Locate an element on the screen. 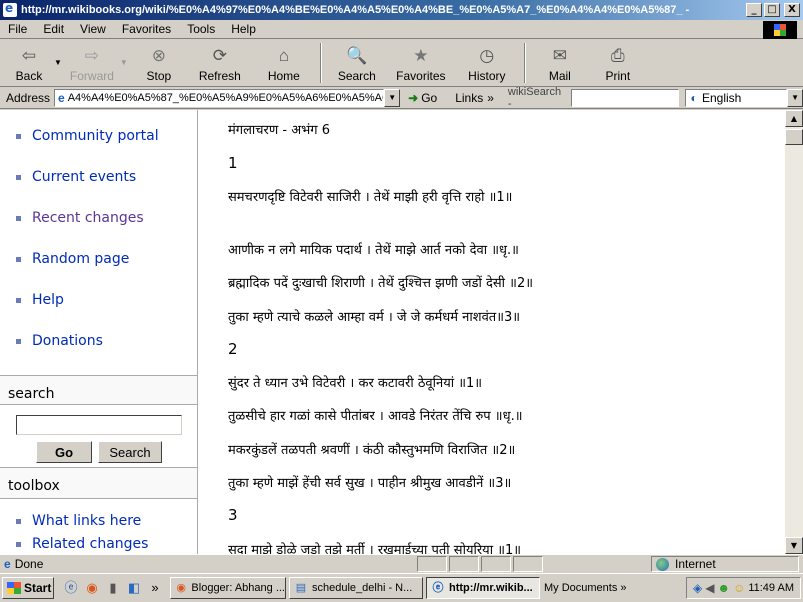 This screenshot has height=602, width=803. tray-volume-icon: ◀ is located at coordinates (709, 588).